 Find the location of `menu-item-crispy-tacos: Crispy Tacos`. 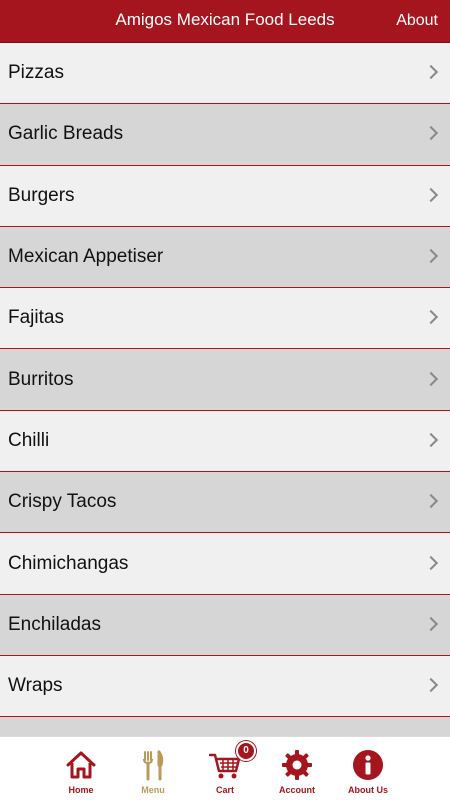

menu-item-crispy-tacos: Crispy Tacos is located at coordinates (225, 503).